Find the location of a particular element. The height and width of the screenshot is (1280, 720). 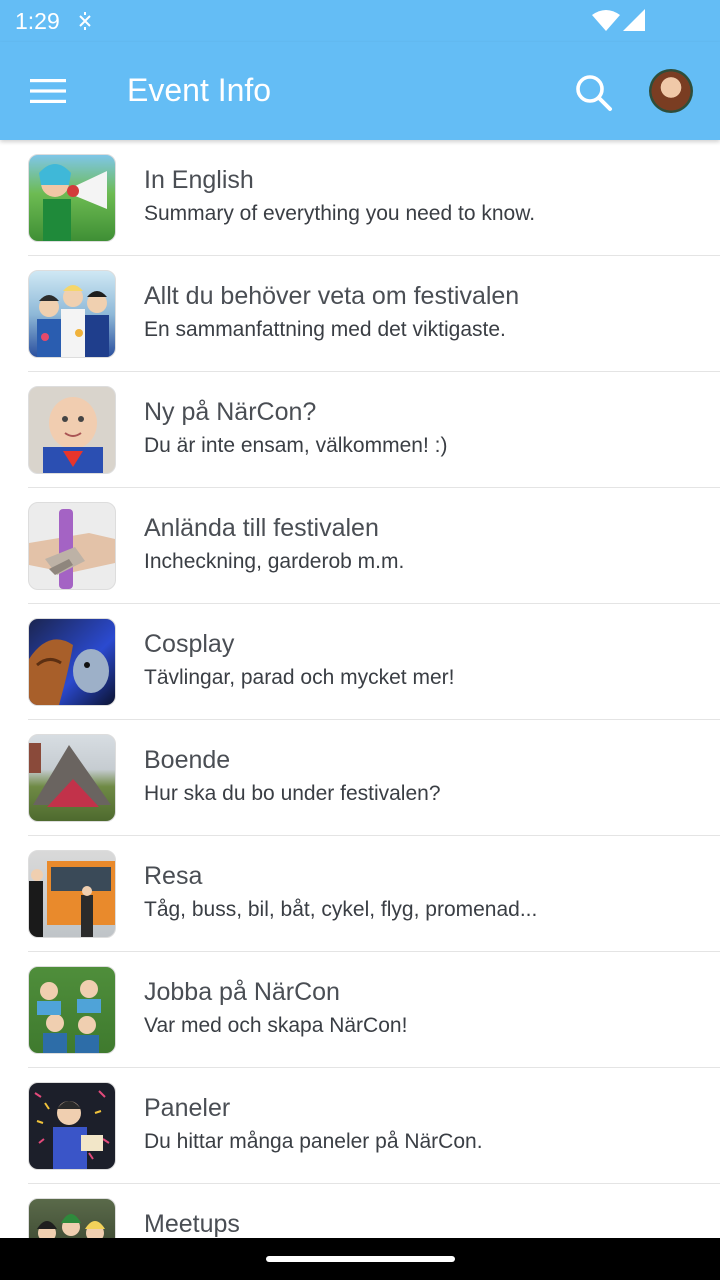

search-icon is located at coordinates (594, 93).